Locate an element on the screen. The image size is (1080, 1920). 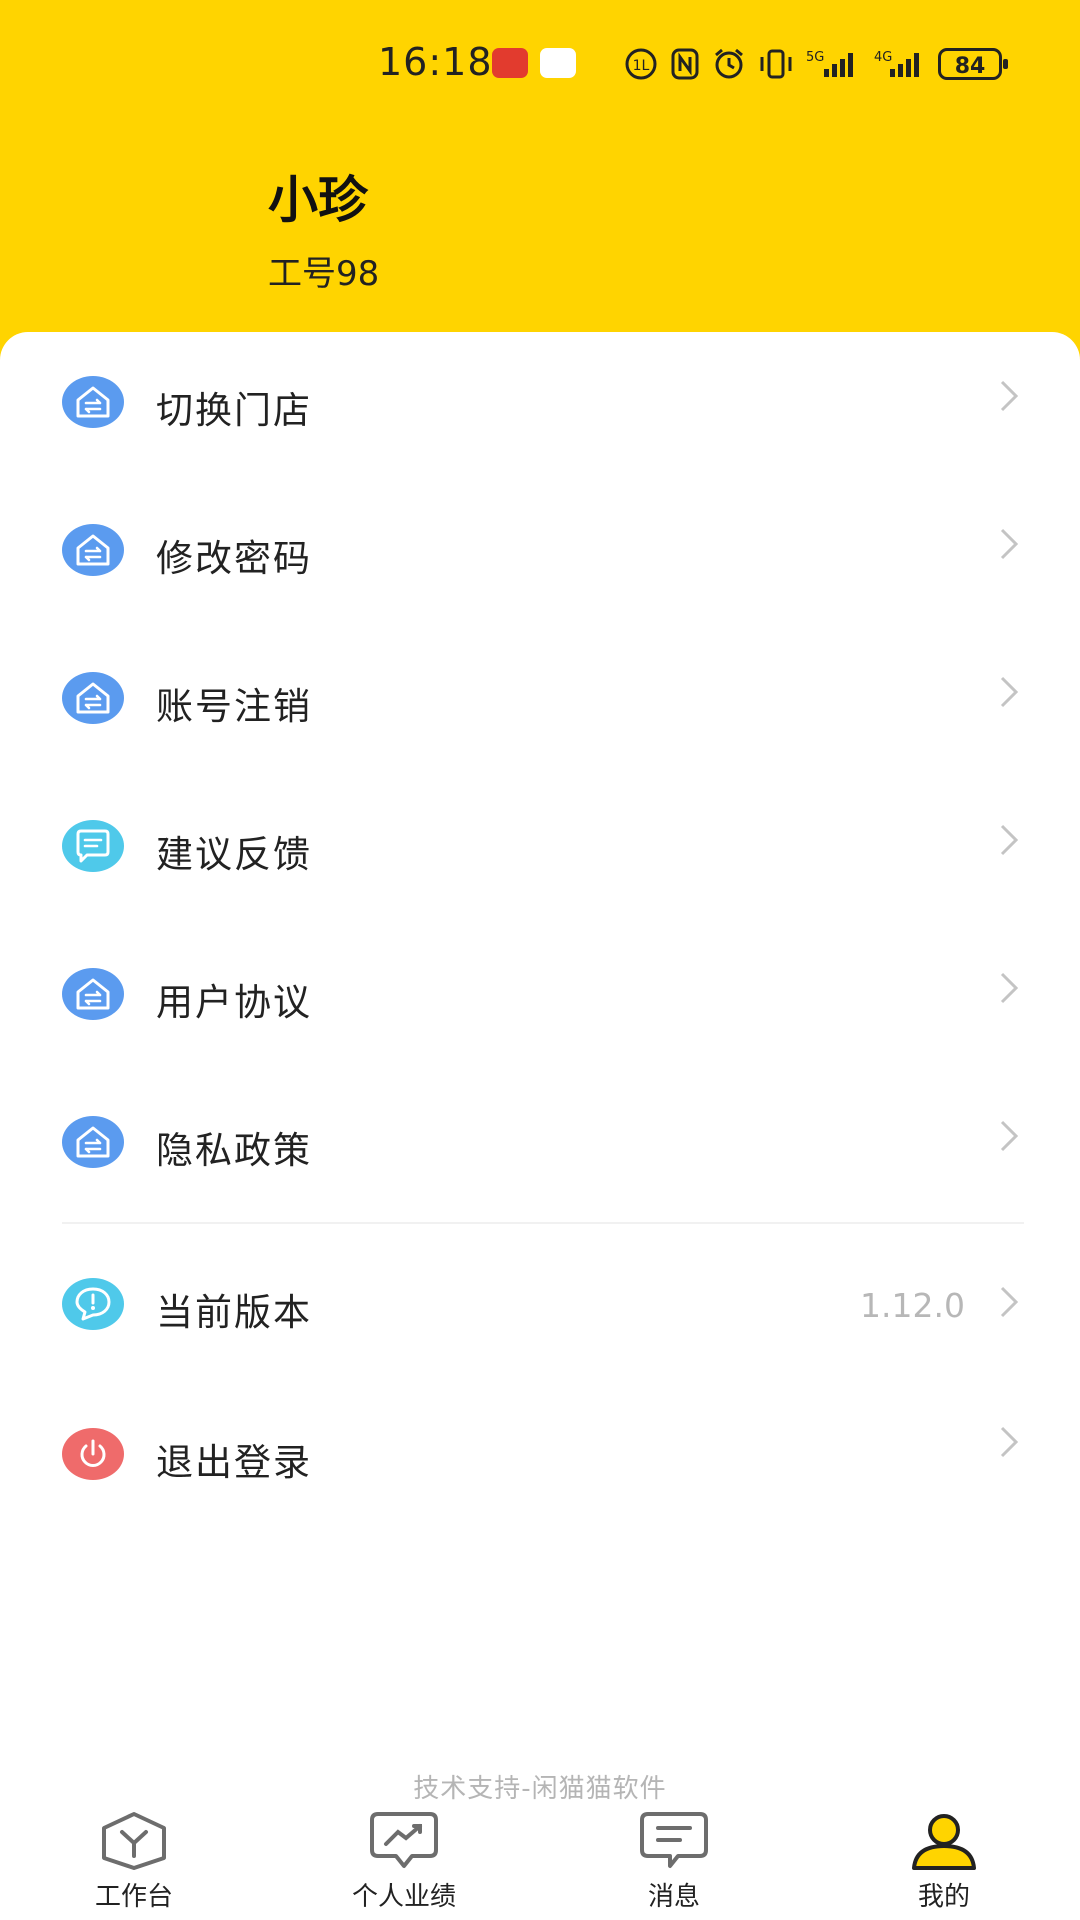
menu-item-label: 建议反馈 is located at coordinates (234, 854).